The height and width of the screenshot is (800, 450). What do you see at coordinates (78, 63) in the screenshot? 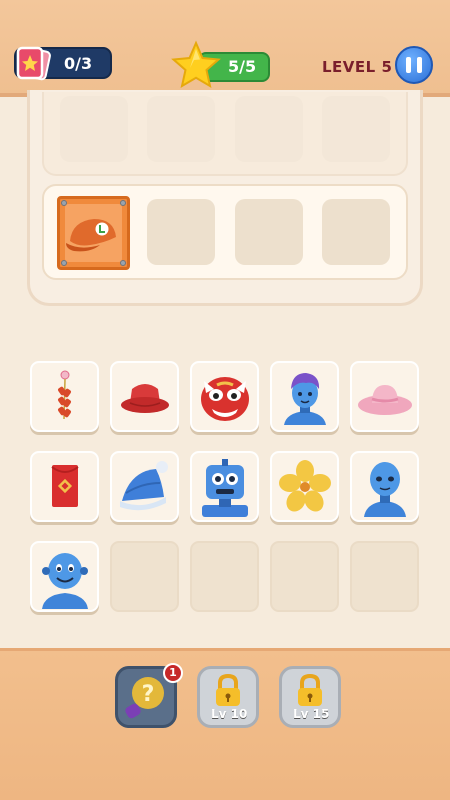
I see `cards-counter-value: 0/3` at bounding box center [78, 63].